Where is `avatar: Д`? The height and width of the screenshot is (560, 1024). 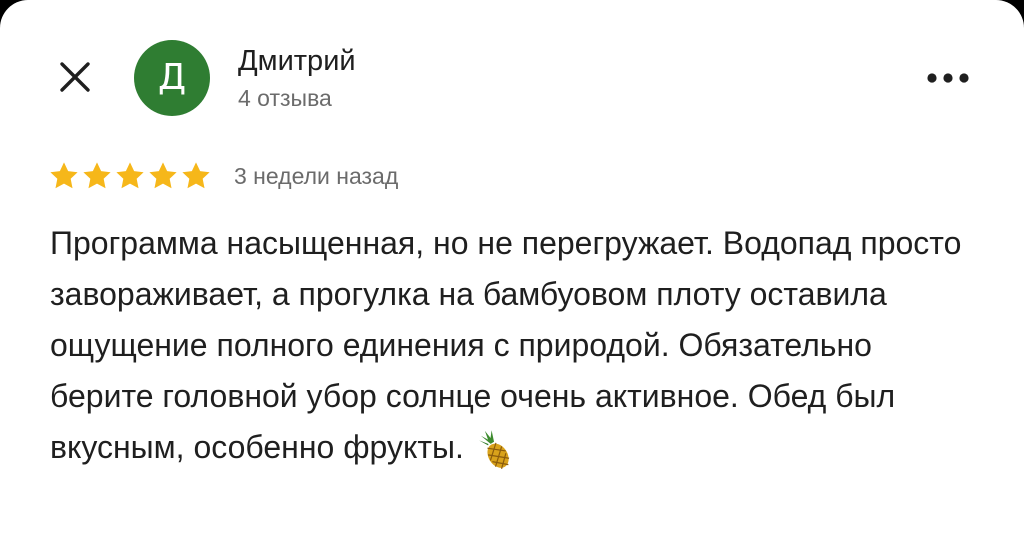
avatar: Д is located at coordinates (172, 78).